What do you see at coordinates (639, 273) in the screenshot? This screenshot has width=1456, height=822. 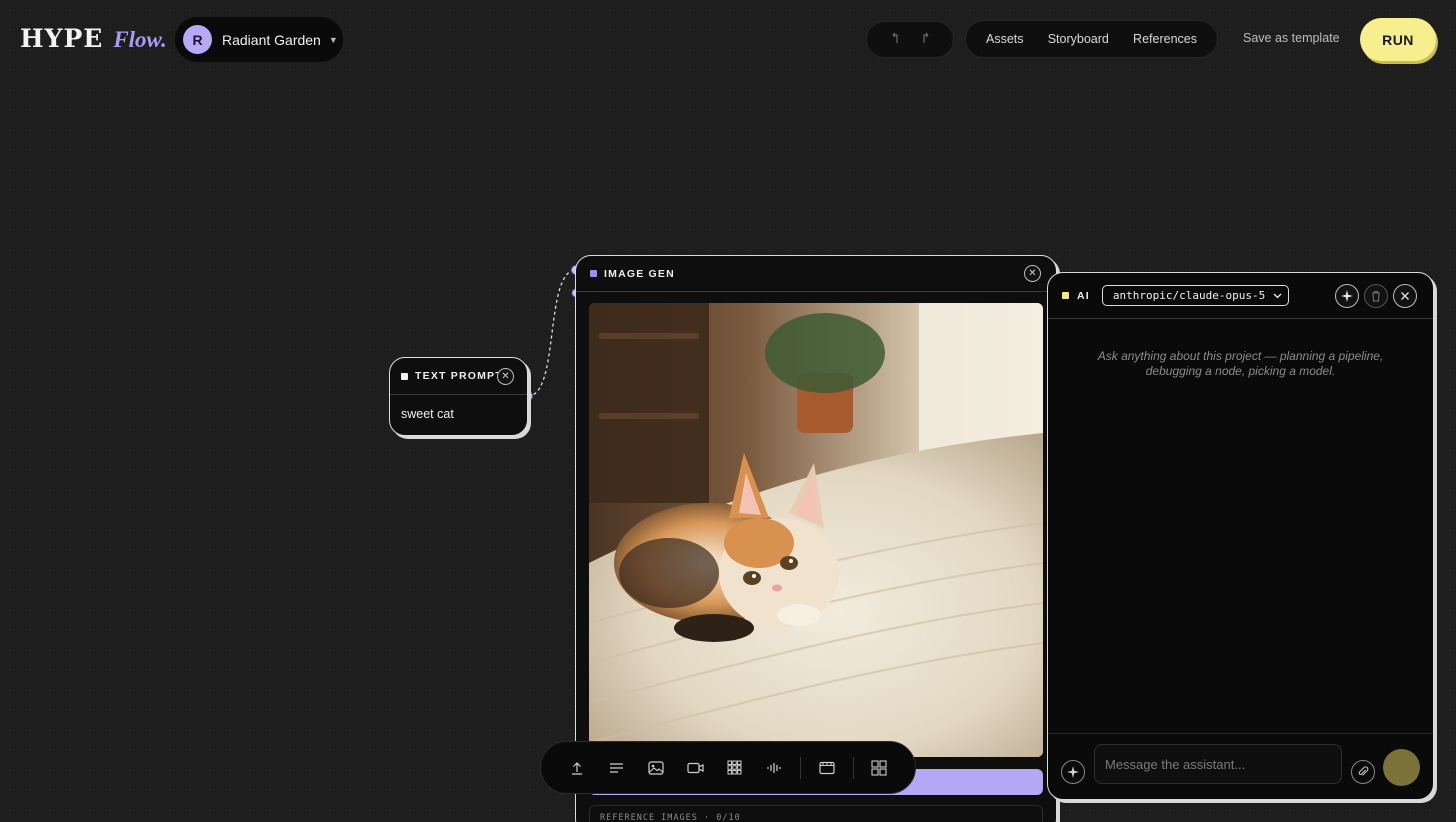 I see `node-title: IMAGE GEN` at bounding box center [639, 273].